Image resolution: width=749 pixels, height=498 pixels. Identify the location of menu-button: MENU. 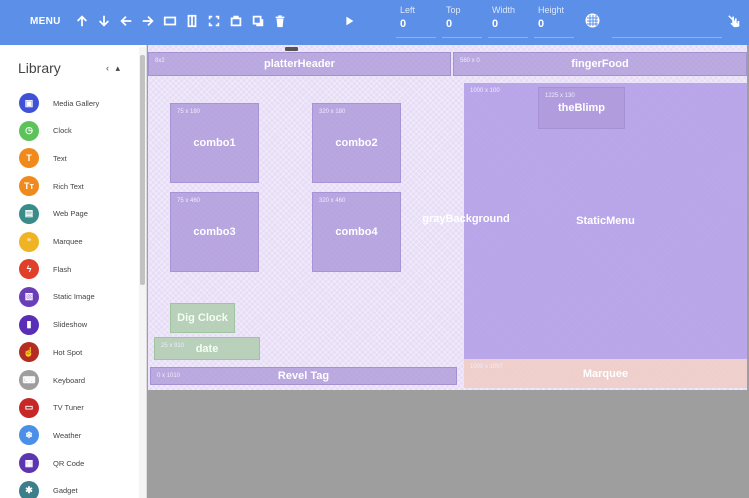
(45, 21).